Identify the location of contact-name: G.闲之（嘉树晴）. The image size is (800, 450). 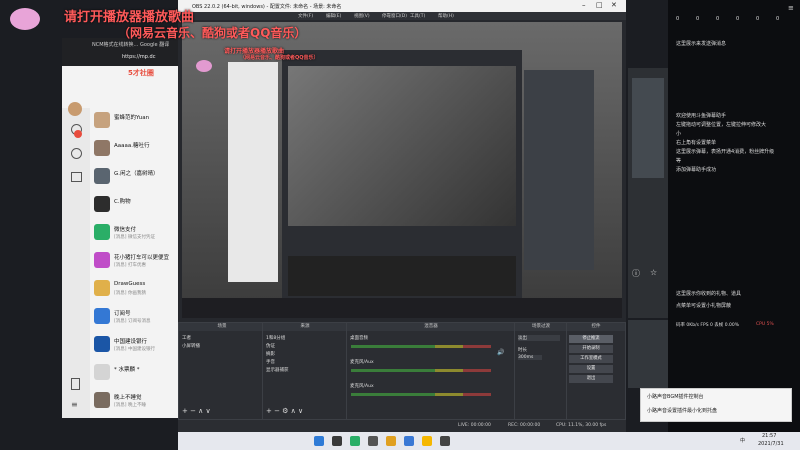
(136, 174).